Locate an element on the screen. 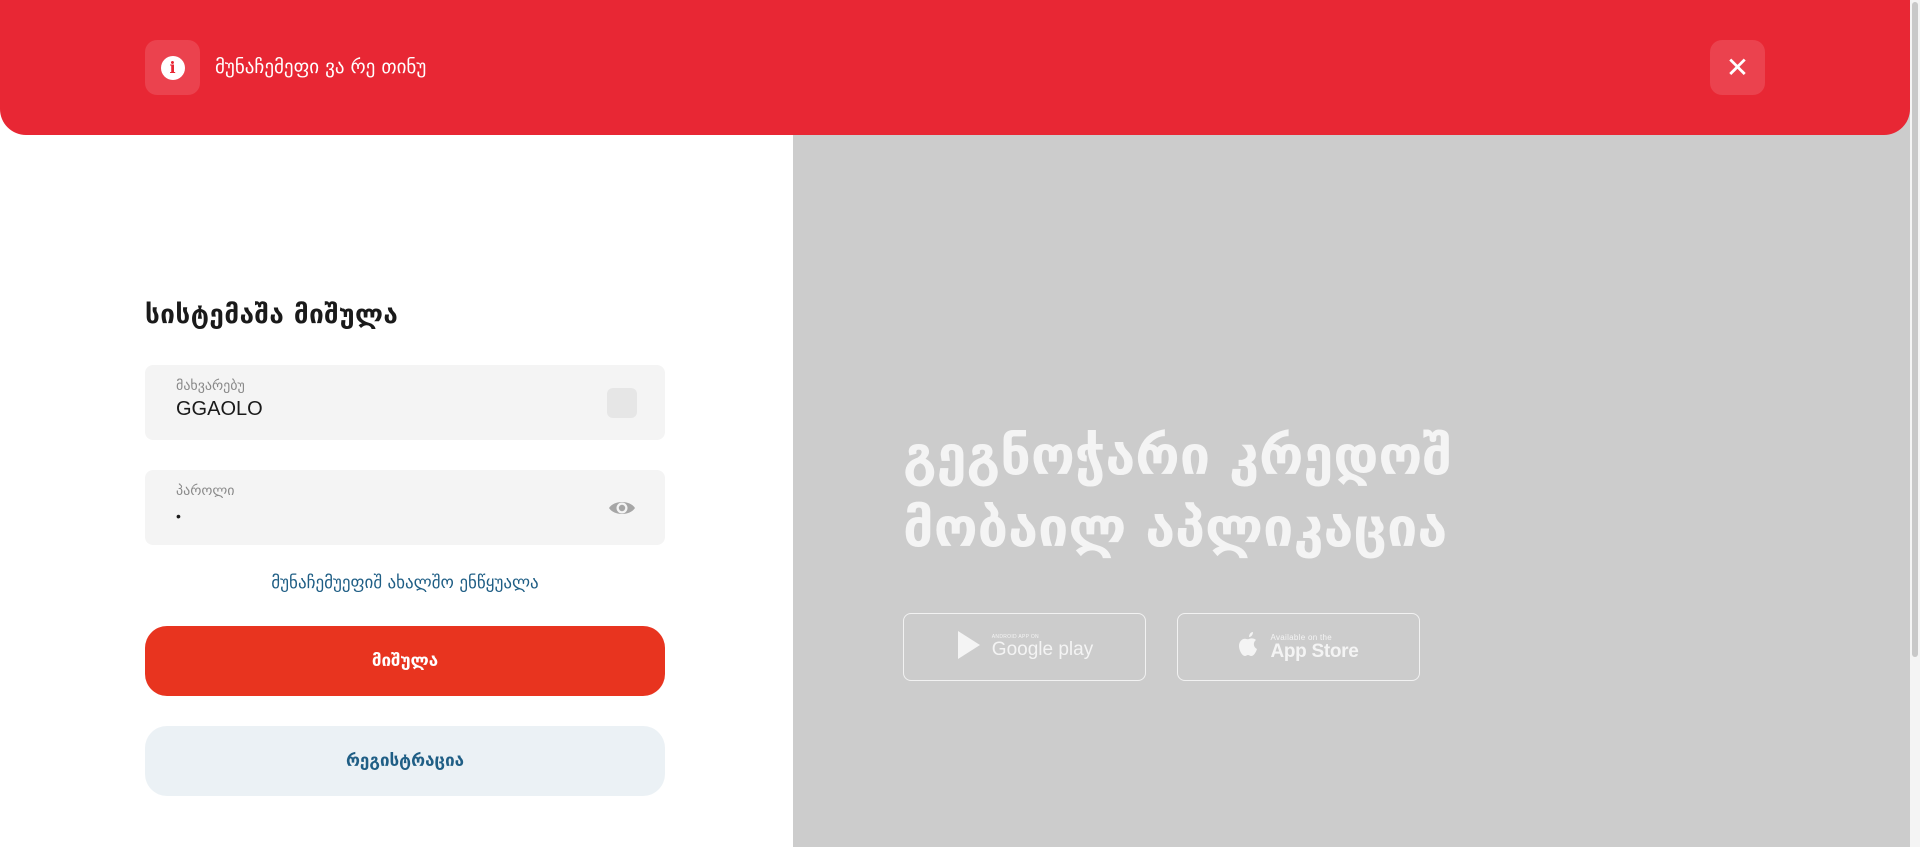  google-play-big-text: Google play is located at coordinates (1042, 649).